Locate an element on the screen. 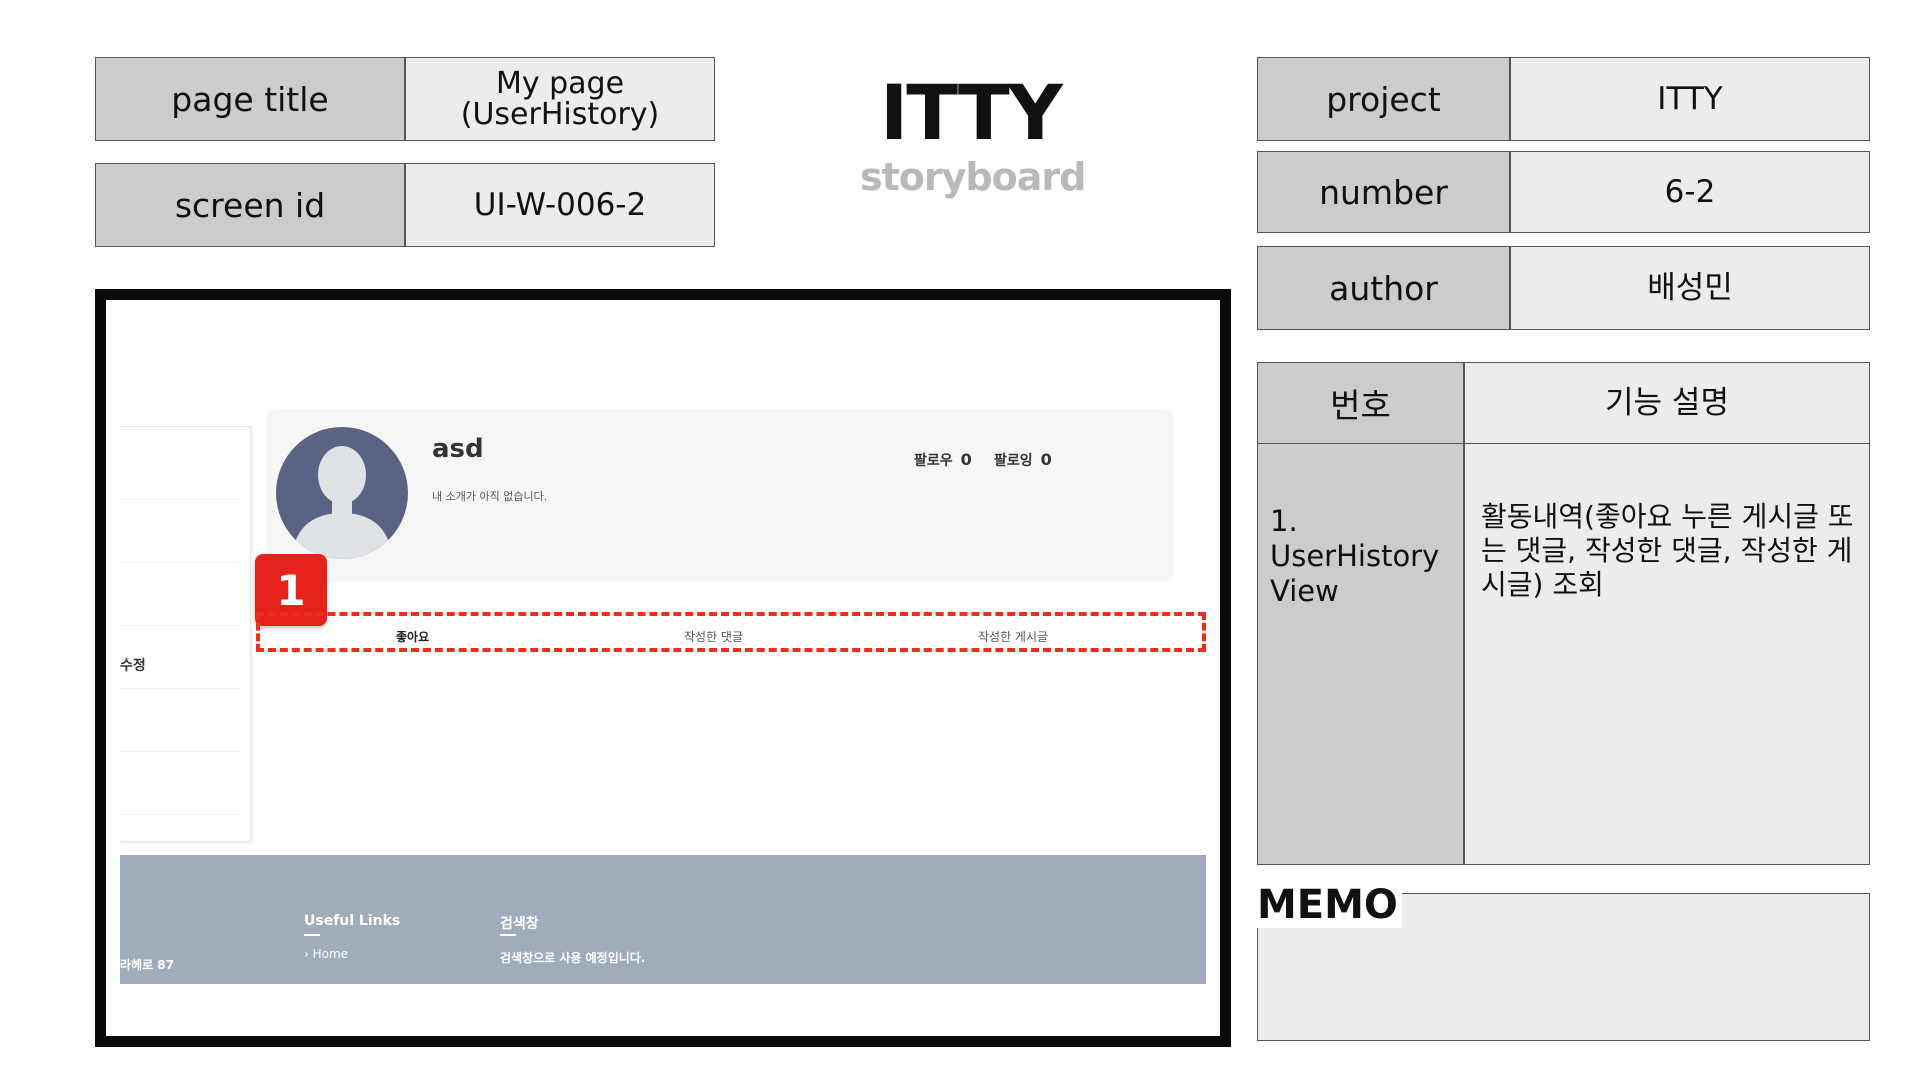 Image resolution: width=1920 pixels, height=1080 pixels. logo-title: ITTY is located at coordinates (971, 112).